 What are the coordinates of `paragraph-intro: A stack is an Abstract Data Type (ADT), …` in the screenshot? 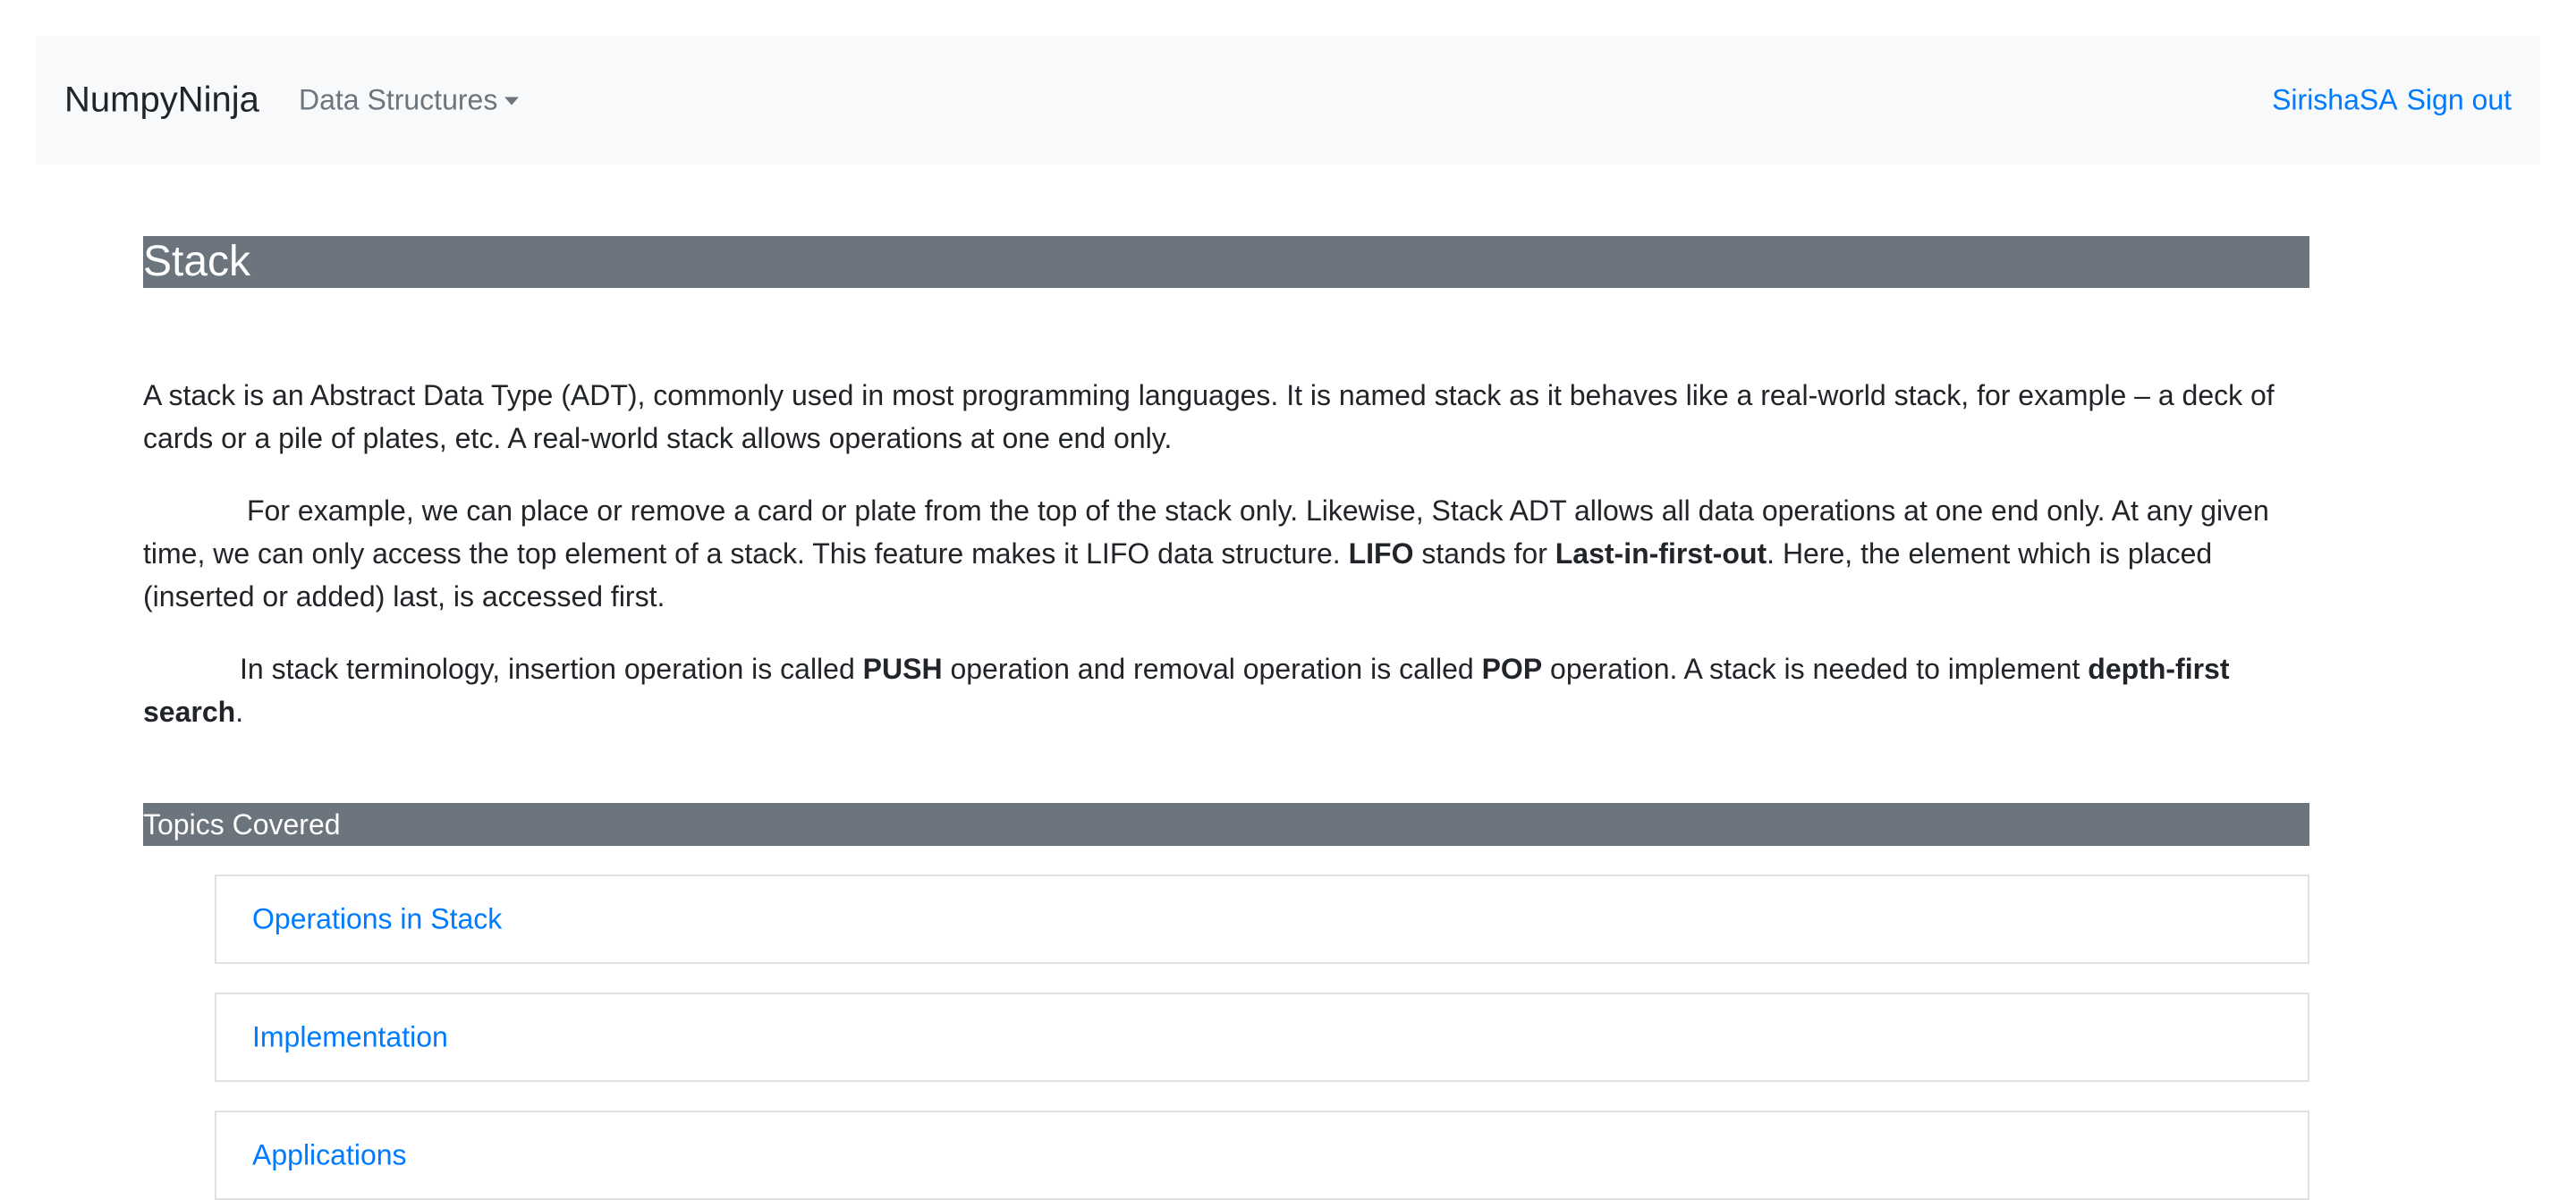 It's located at (1209, 417).